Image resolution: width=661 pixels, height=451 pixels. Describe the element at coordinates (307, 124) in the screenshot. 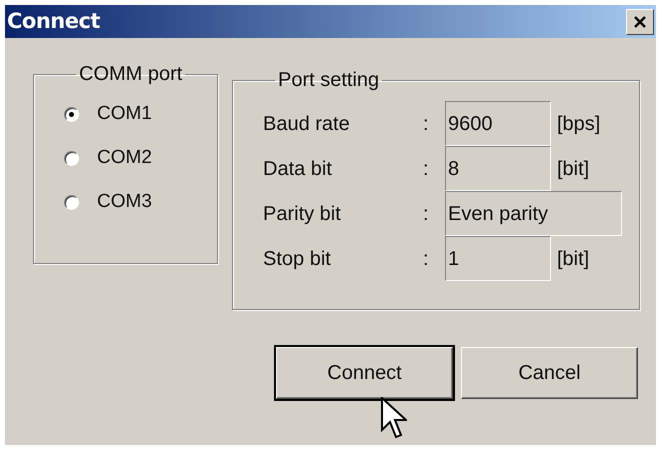

I see `field-label: Baud rate` at that location.